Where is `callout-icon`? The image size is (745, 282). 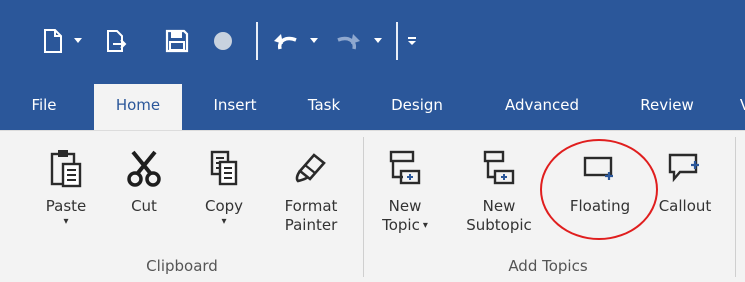
callout-icon is located at coordinates (685, 168).